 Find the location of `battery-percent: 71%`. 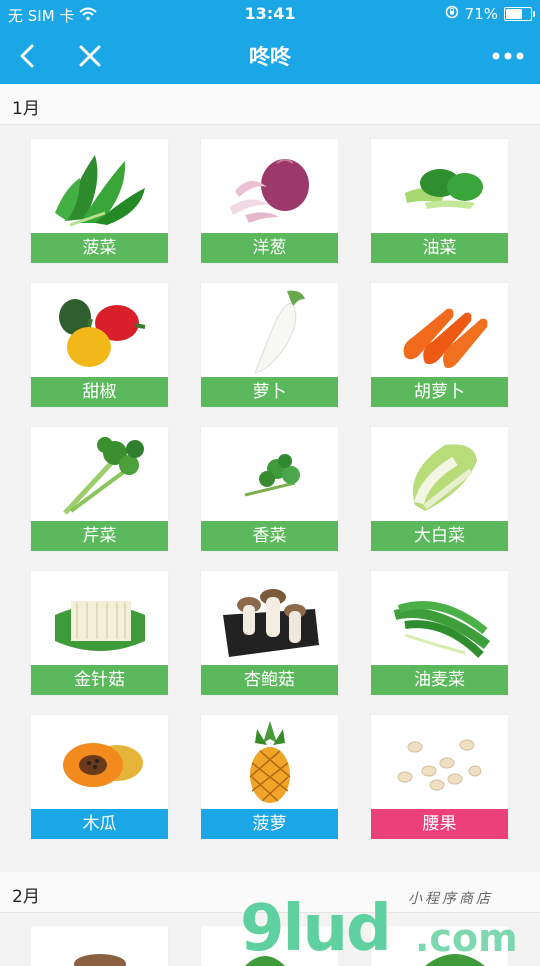

battery-percent: 71% is located at coordinates (481, 14).